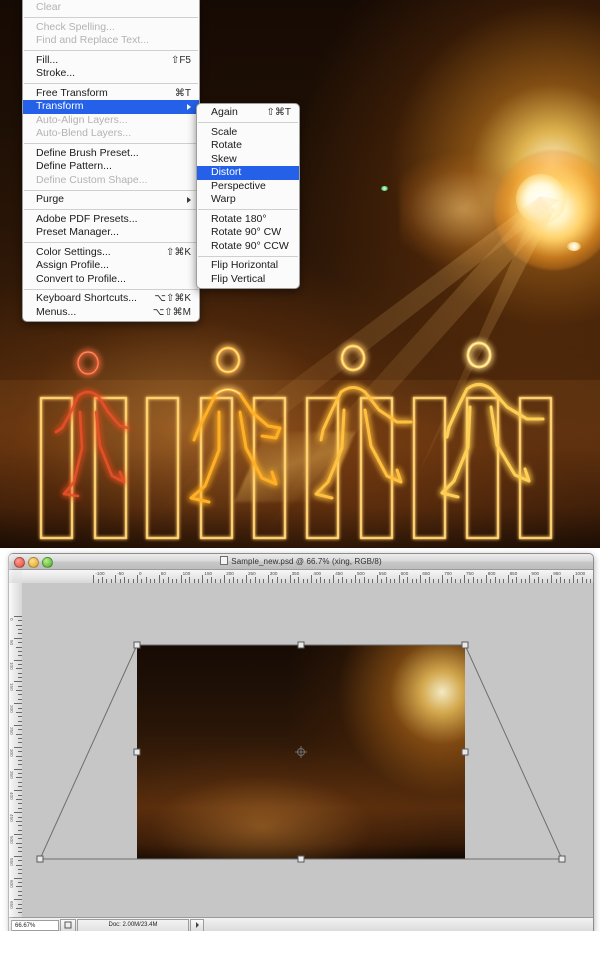 The height and width of the screenshot is (959, 600). What do you see at coordinates (11, 665) in the screenshot?
I see `ruler-label: 100` at bounding box center [11, 665].